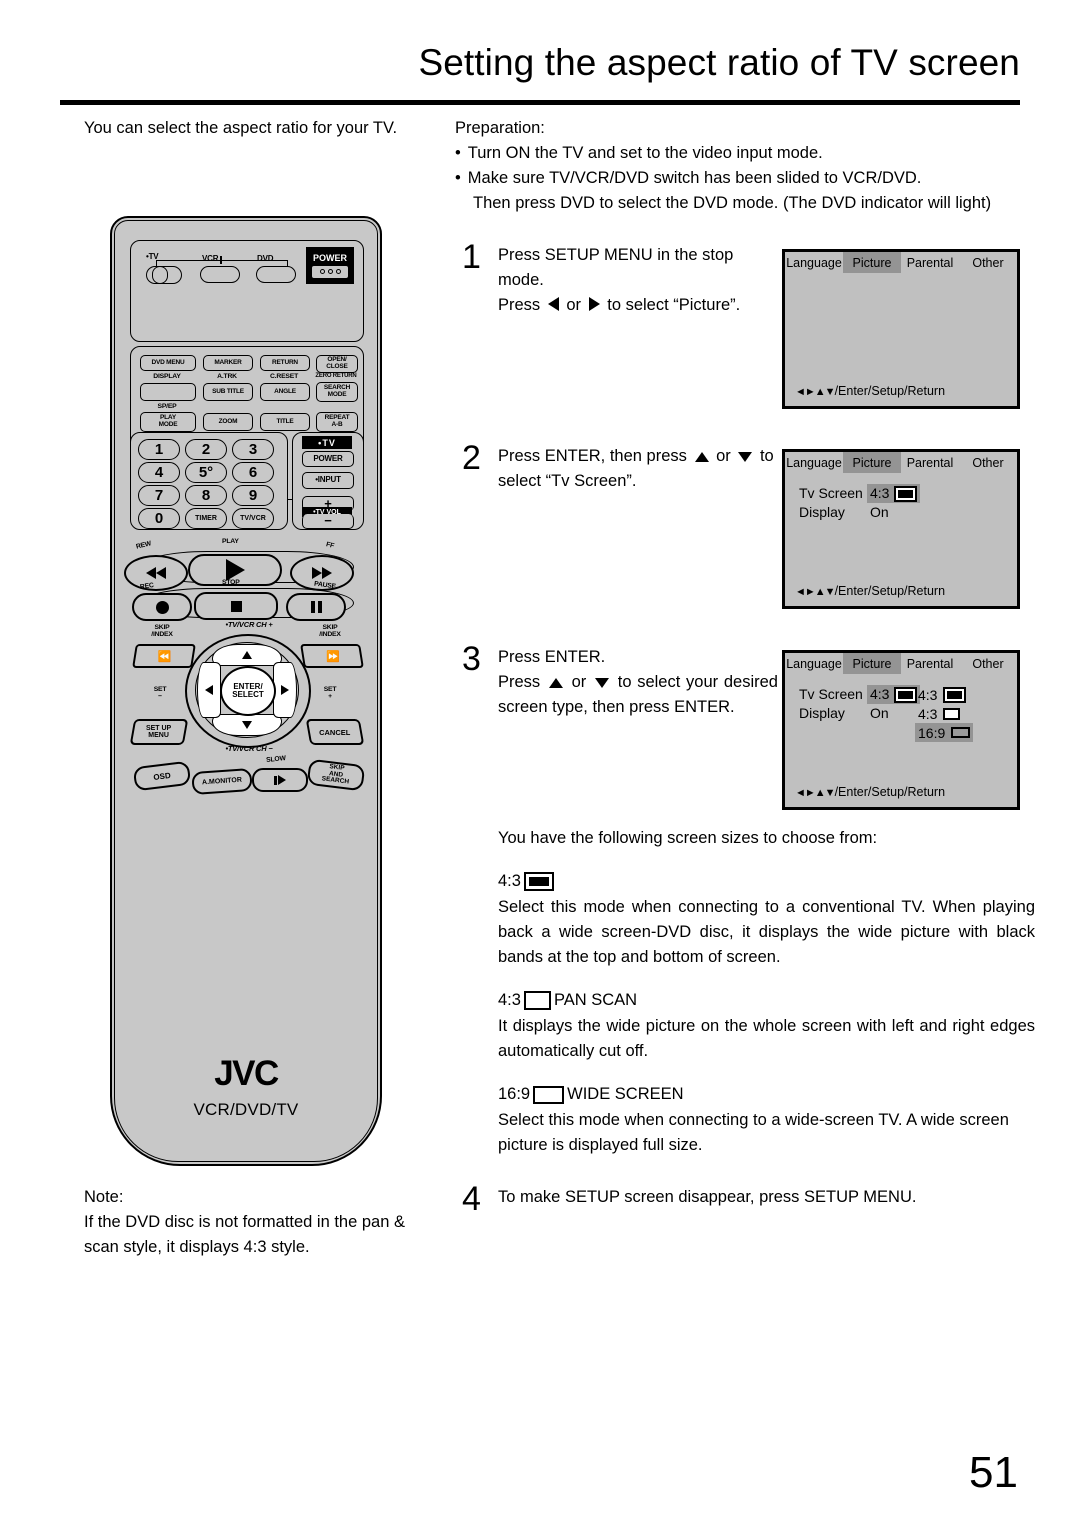  What do you see at coordinates (222, 781) in the screenshot?
I see `a-monitor-button: A.MONITOR` at bounding box center [222, 781].